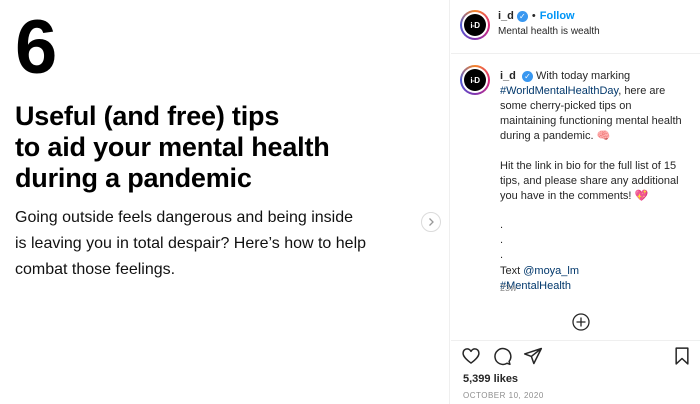  Describe the element at coordinates (559, 91) in the screenshot. I see `hashtag-link: #WorldMentalHealthDay` at that location.